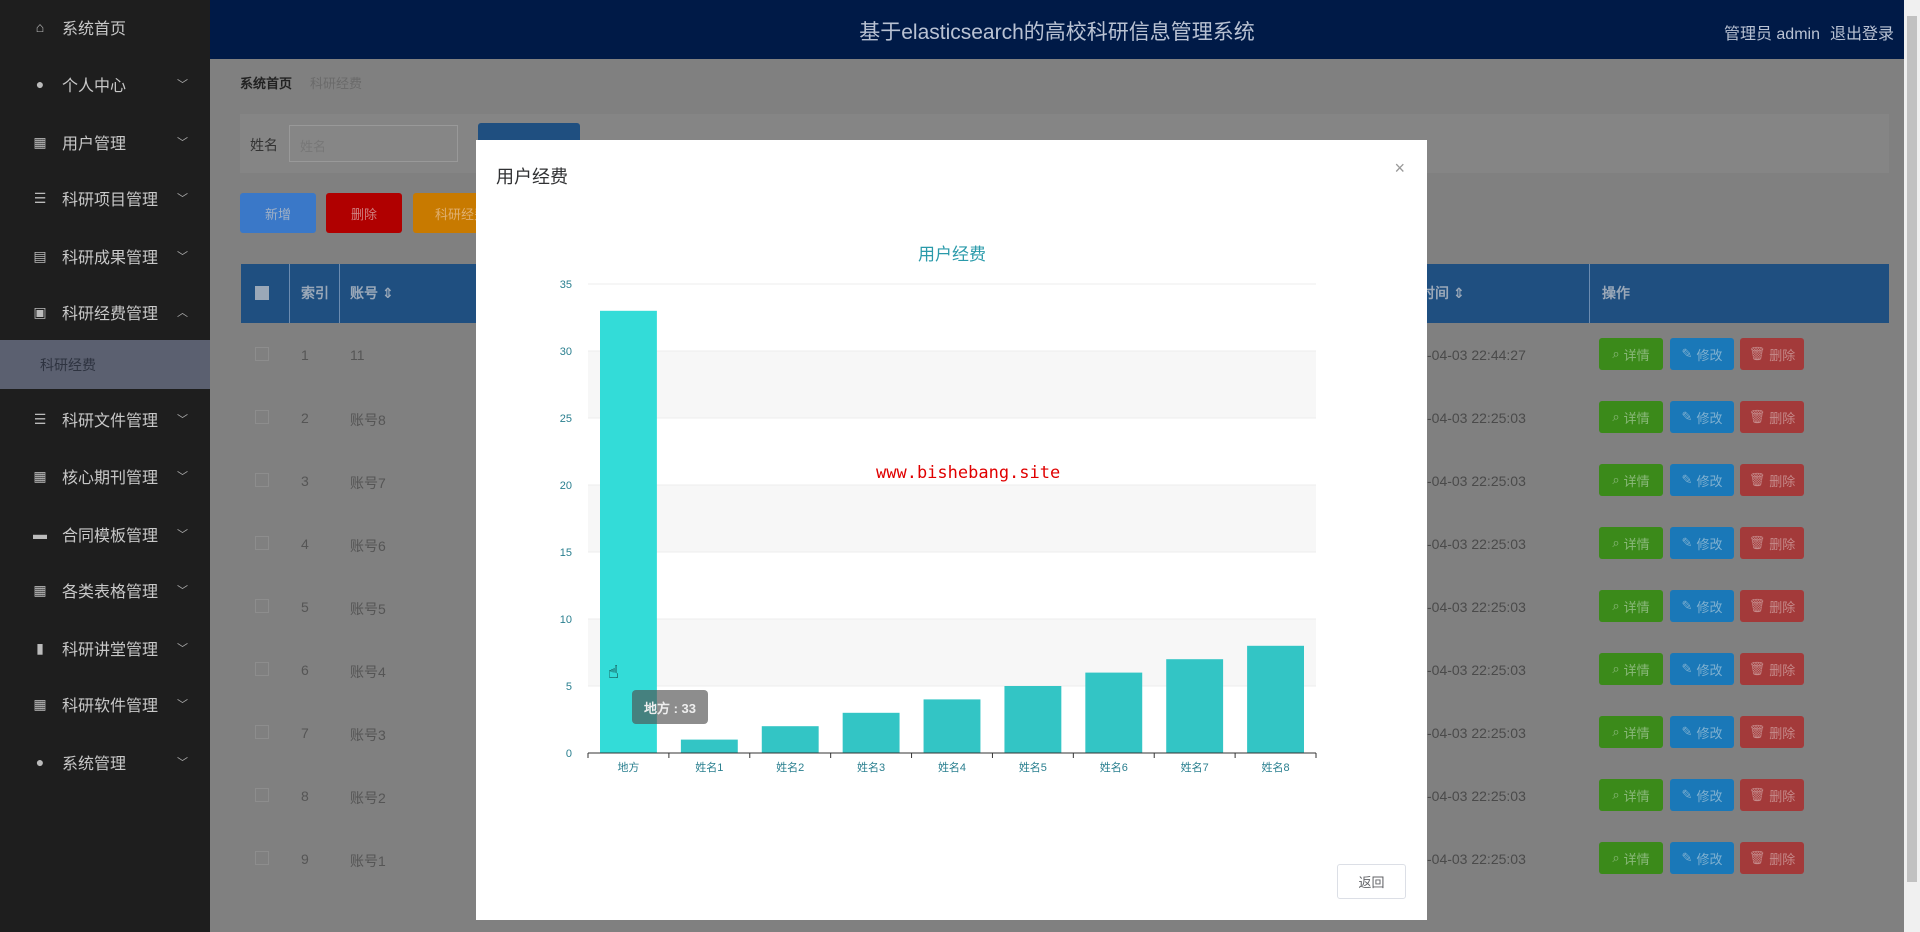  I want to click on list-icon: ☰, so click(40, 197).